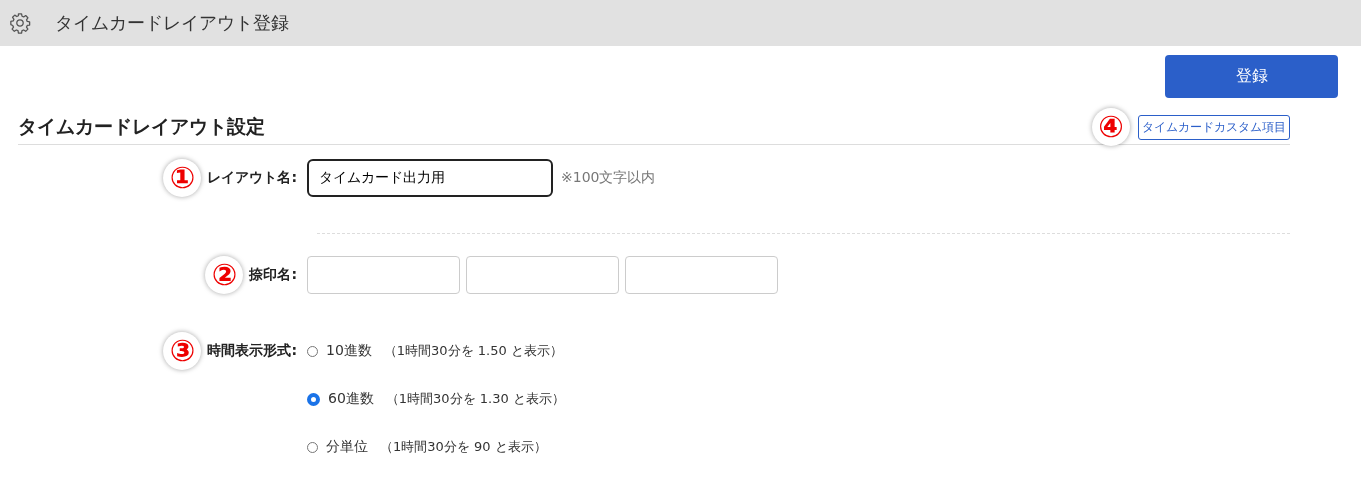  I want to click on field-label: 捺印名:, so click(273, 275).